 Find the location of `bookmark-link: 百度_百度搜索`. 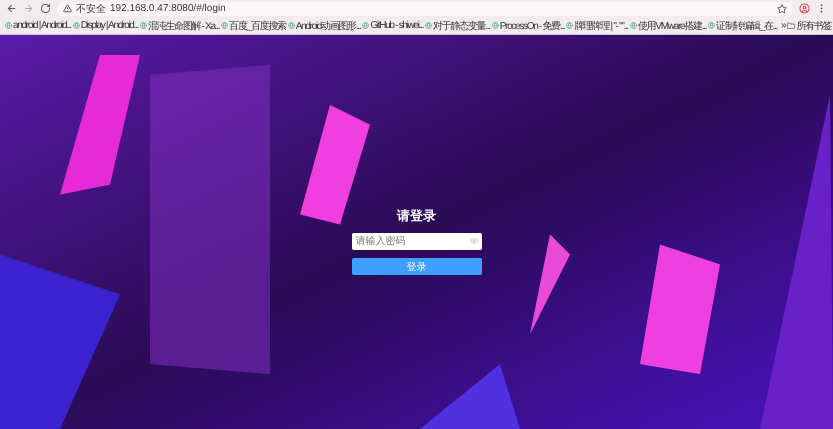

bookmark-link: 百度_百度搜索 is located at coordinates (253, 25).